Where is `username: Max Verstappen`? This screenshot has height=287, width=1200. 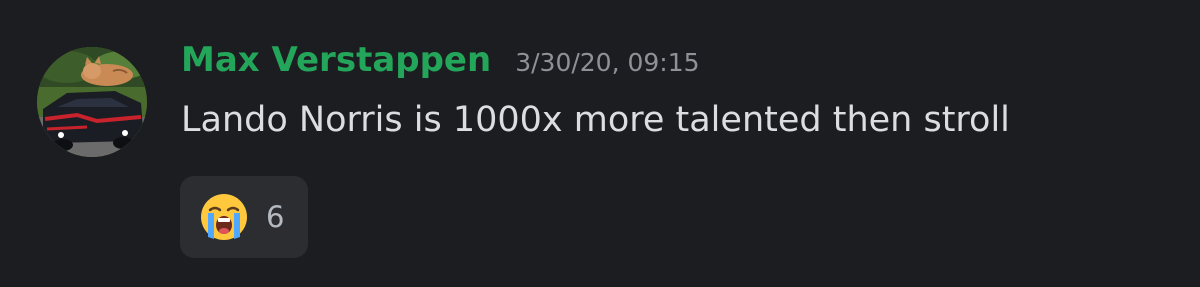
username: Max Verstappen is located at coordinates (336, 60).